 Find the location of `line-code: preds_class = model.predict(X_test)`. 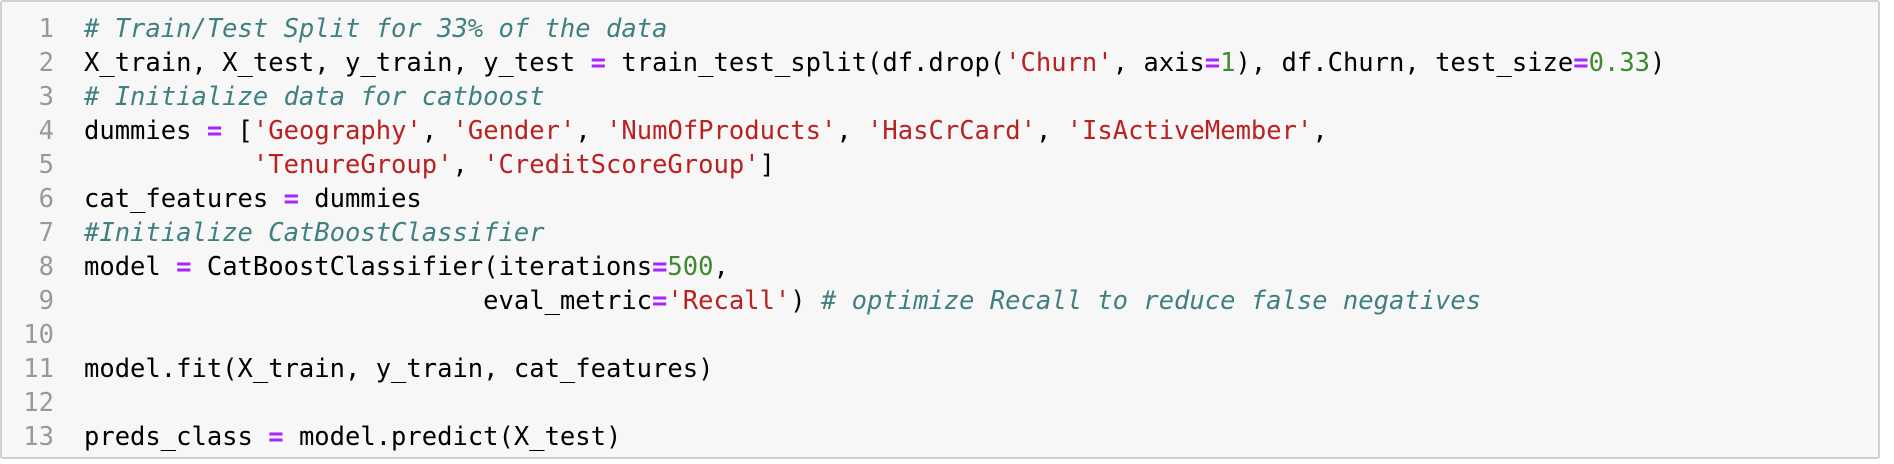

line-code: preds_class = model.predict(X_test) is located at coordinates (352, 437).